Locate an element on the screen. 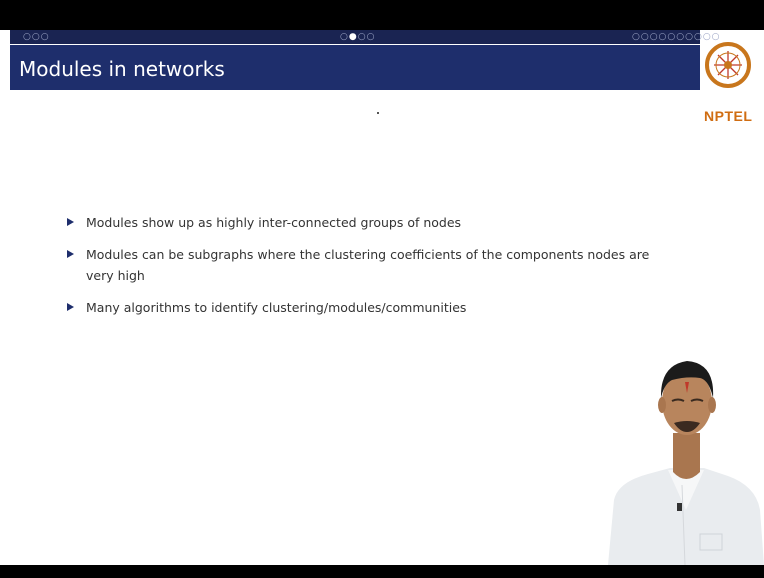 The image size is (764, 578). bottom-letterbox is located at coordinates (382, 571).